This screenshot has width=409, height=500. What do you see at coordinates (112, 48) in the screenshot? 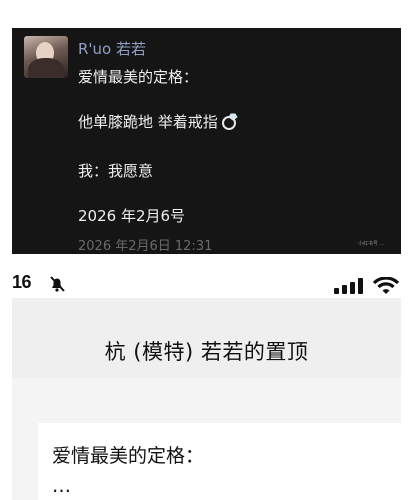
I see `post-username: R'uo 若若` at bounding box center [112, 48].